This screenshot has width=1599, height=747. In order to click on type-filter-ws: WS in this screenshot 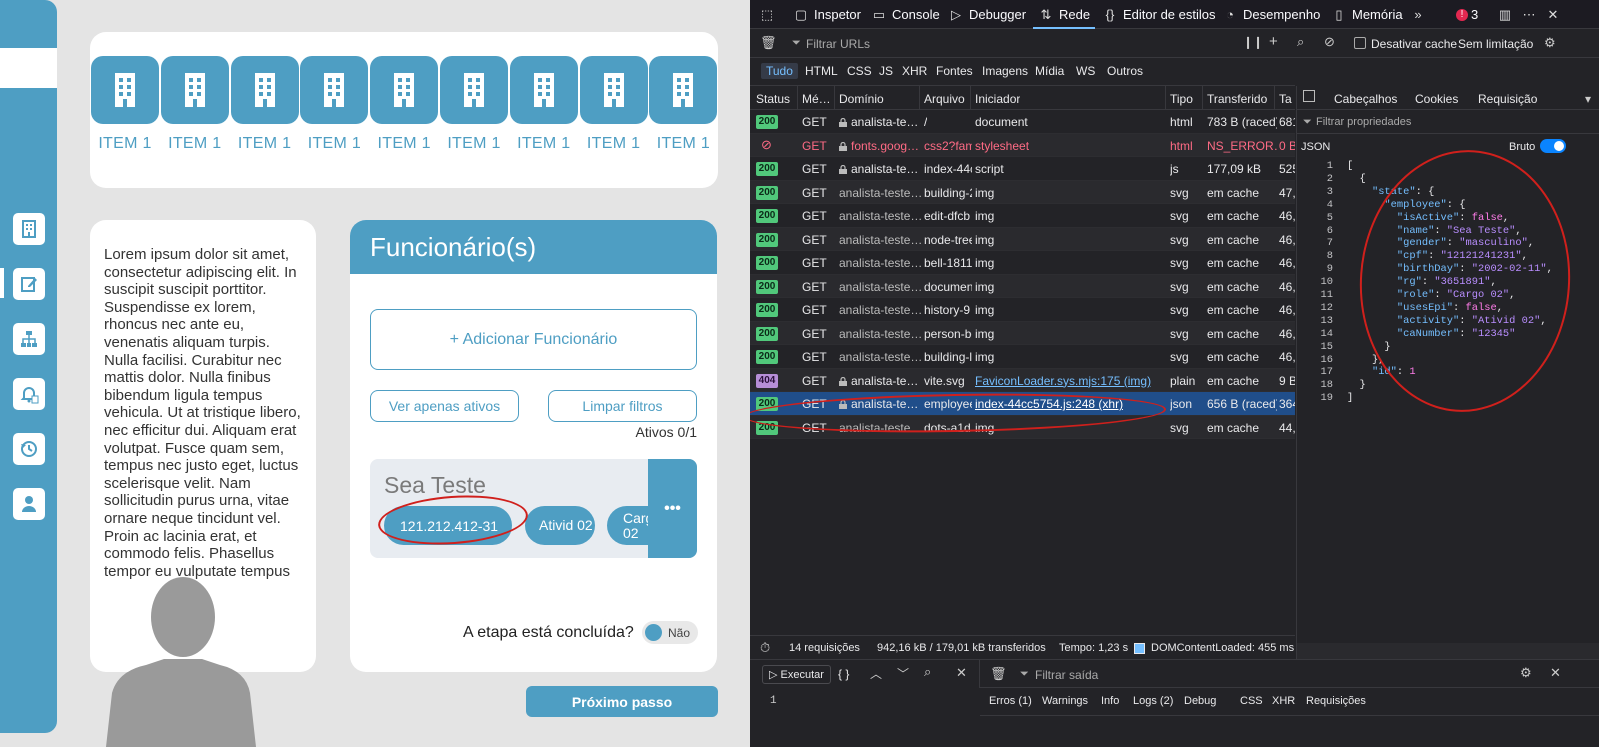, I will do `click(1085, 71)`.